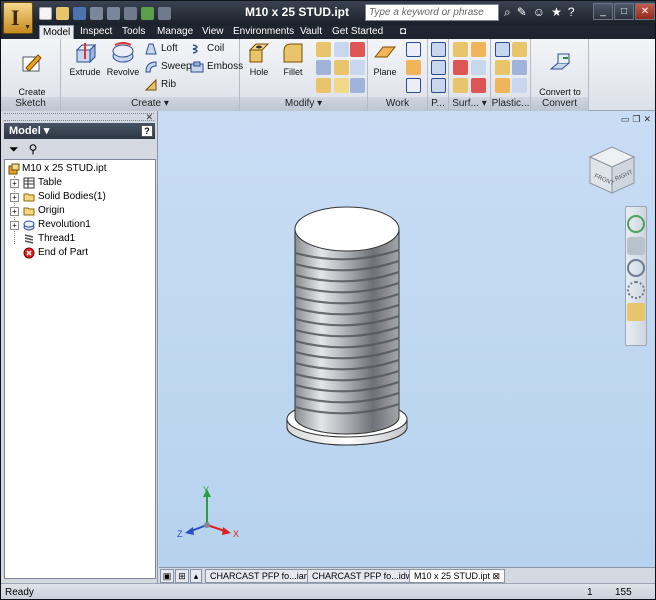 Image resolution: width=656 pixels, height=600 pixels. I want to click on tab-model: Model, so click(57, 32).